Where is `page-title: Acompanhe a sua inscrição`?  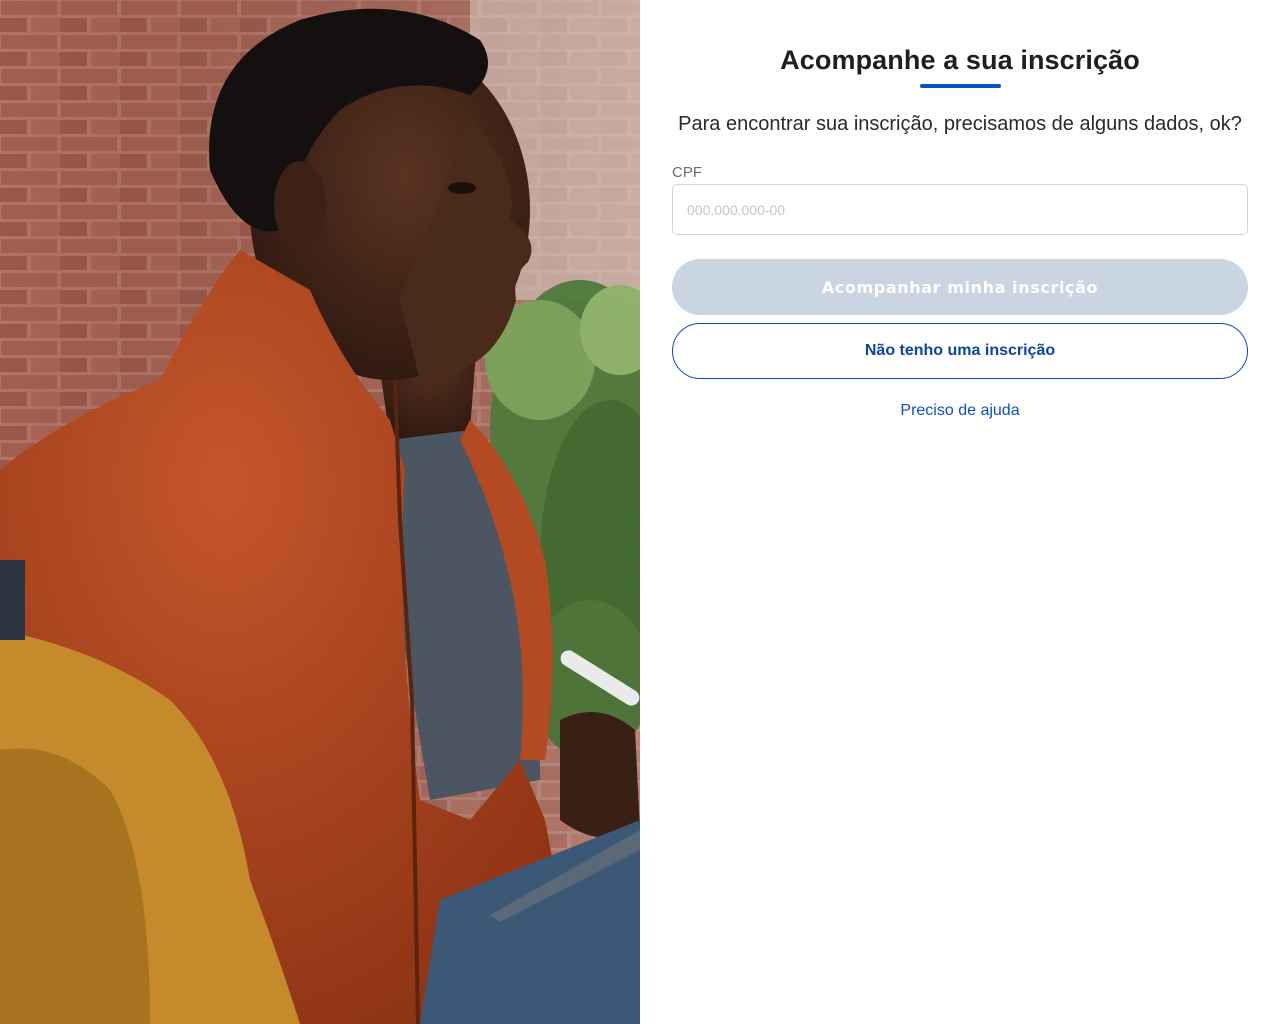
page-title: Acompanhe a sua inscrição is located at coordinates (960, 60).